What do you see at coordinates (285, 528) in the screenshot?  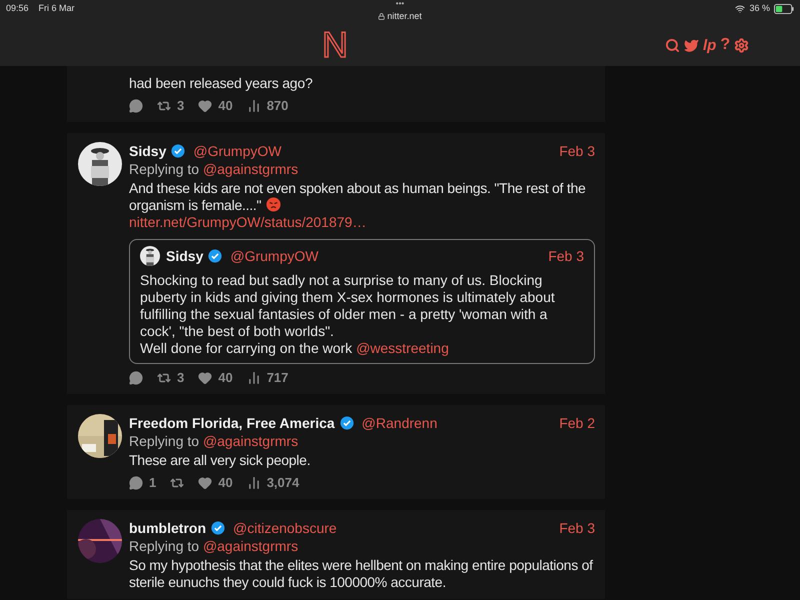 I see `author-handle: @citizenobscure` at bounding box center [285, 528].